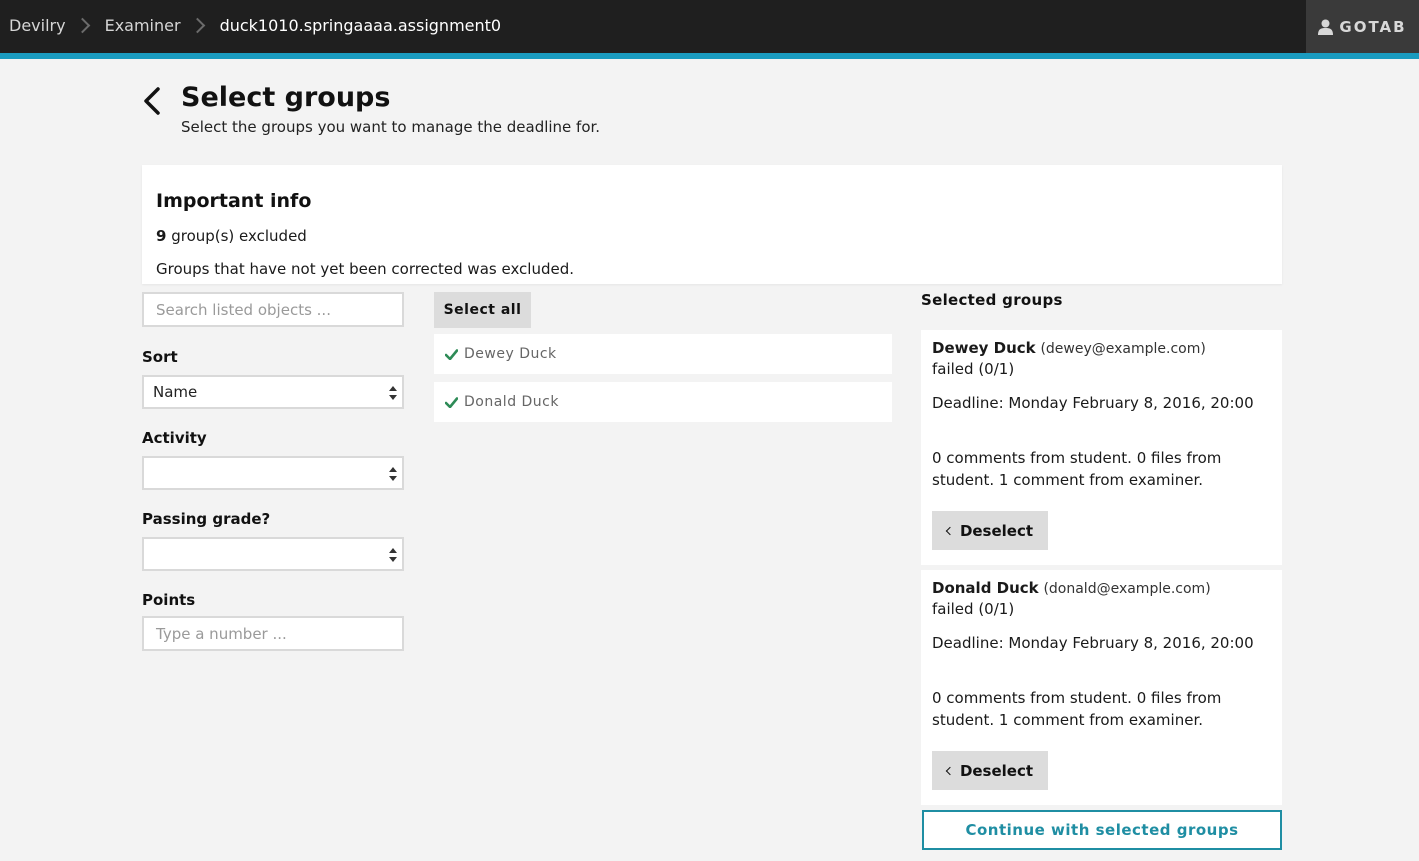 Image resolution: width=1419 pixels, height=861 pixels. Describe the element at coordinates (161, 236) in the screenshot. I see `excluded-count: 9` at that location.